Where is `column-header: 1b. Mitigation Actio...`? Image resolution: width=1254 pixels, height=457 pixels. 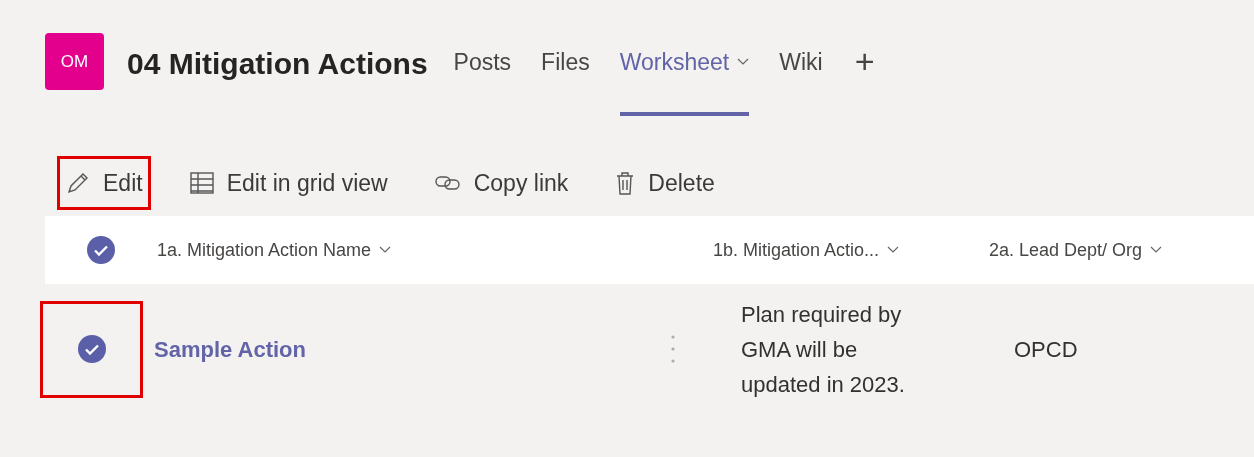
column-header: 1b. Mitigation Actio... is located at coordinates (851, 250).